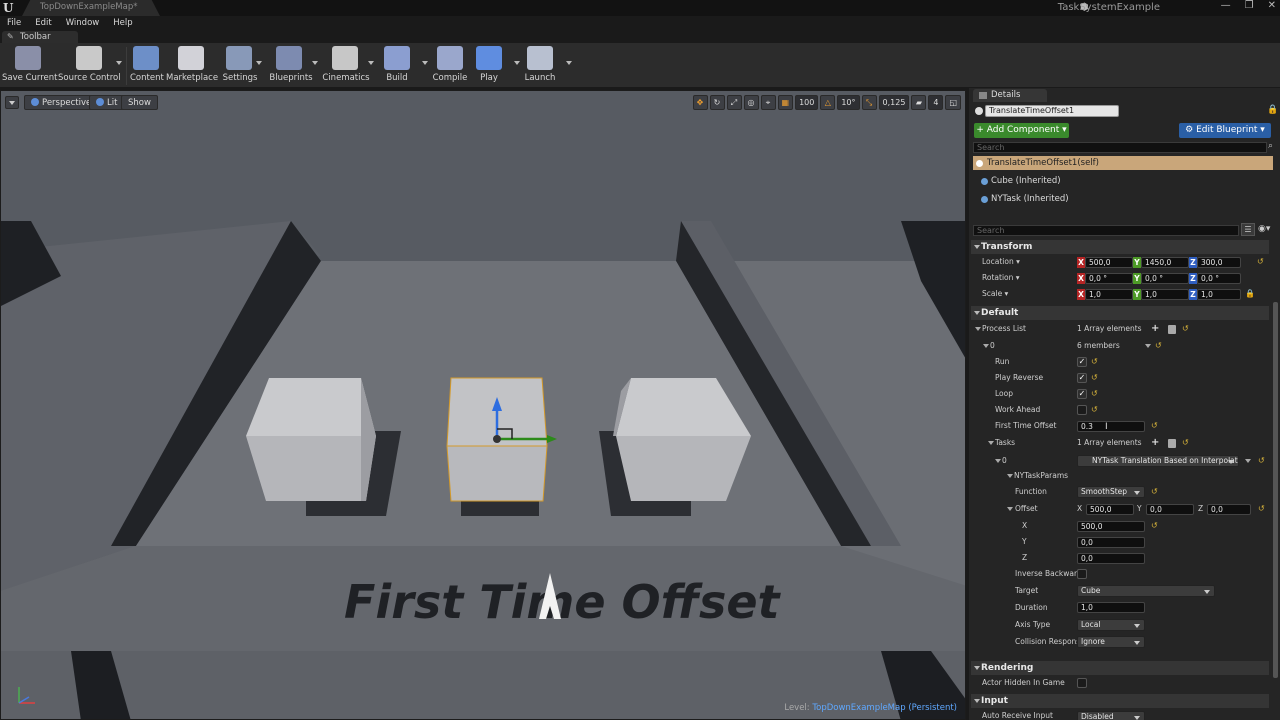 Image resolution: width=1280 pixels, height=720 pixels. What do you see at coordinates (450, 65) in the screenshot?
I see `compile-button: Compile` at bounding box center [450, 65].